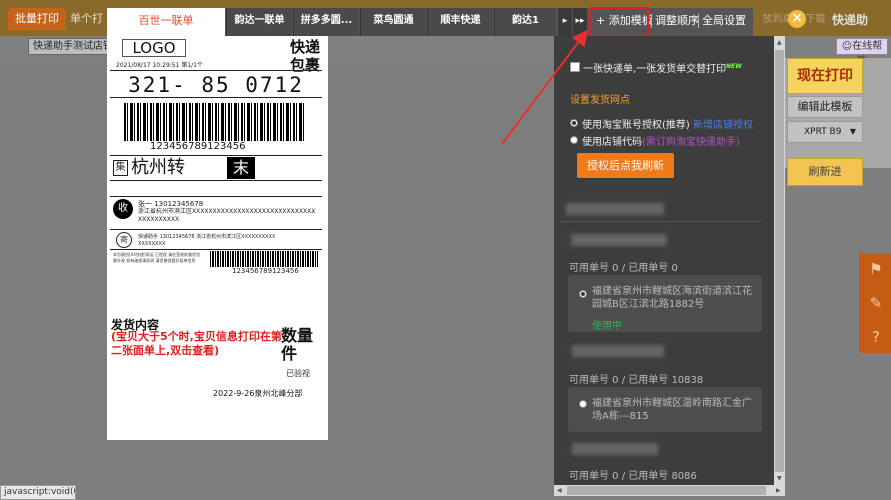 Image resolution: width=891 pixels, height=500 pixels. Describe the element at coordinates (778, 490) in the screenshot. I see `scroll-right-icon: ▶` at that location.